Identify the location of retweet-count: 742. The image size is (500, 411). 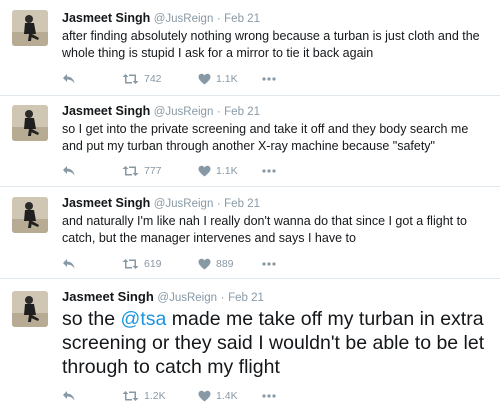
(153, 79).